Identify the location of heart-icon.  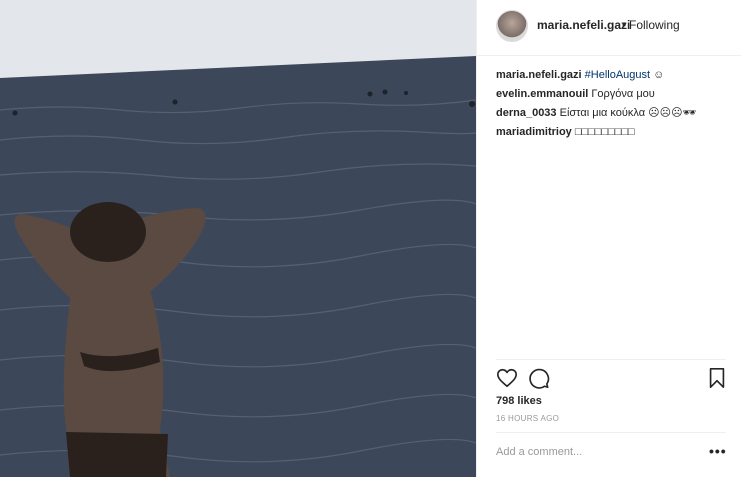
(507, 378).